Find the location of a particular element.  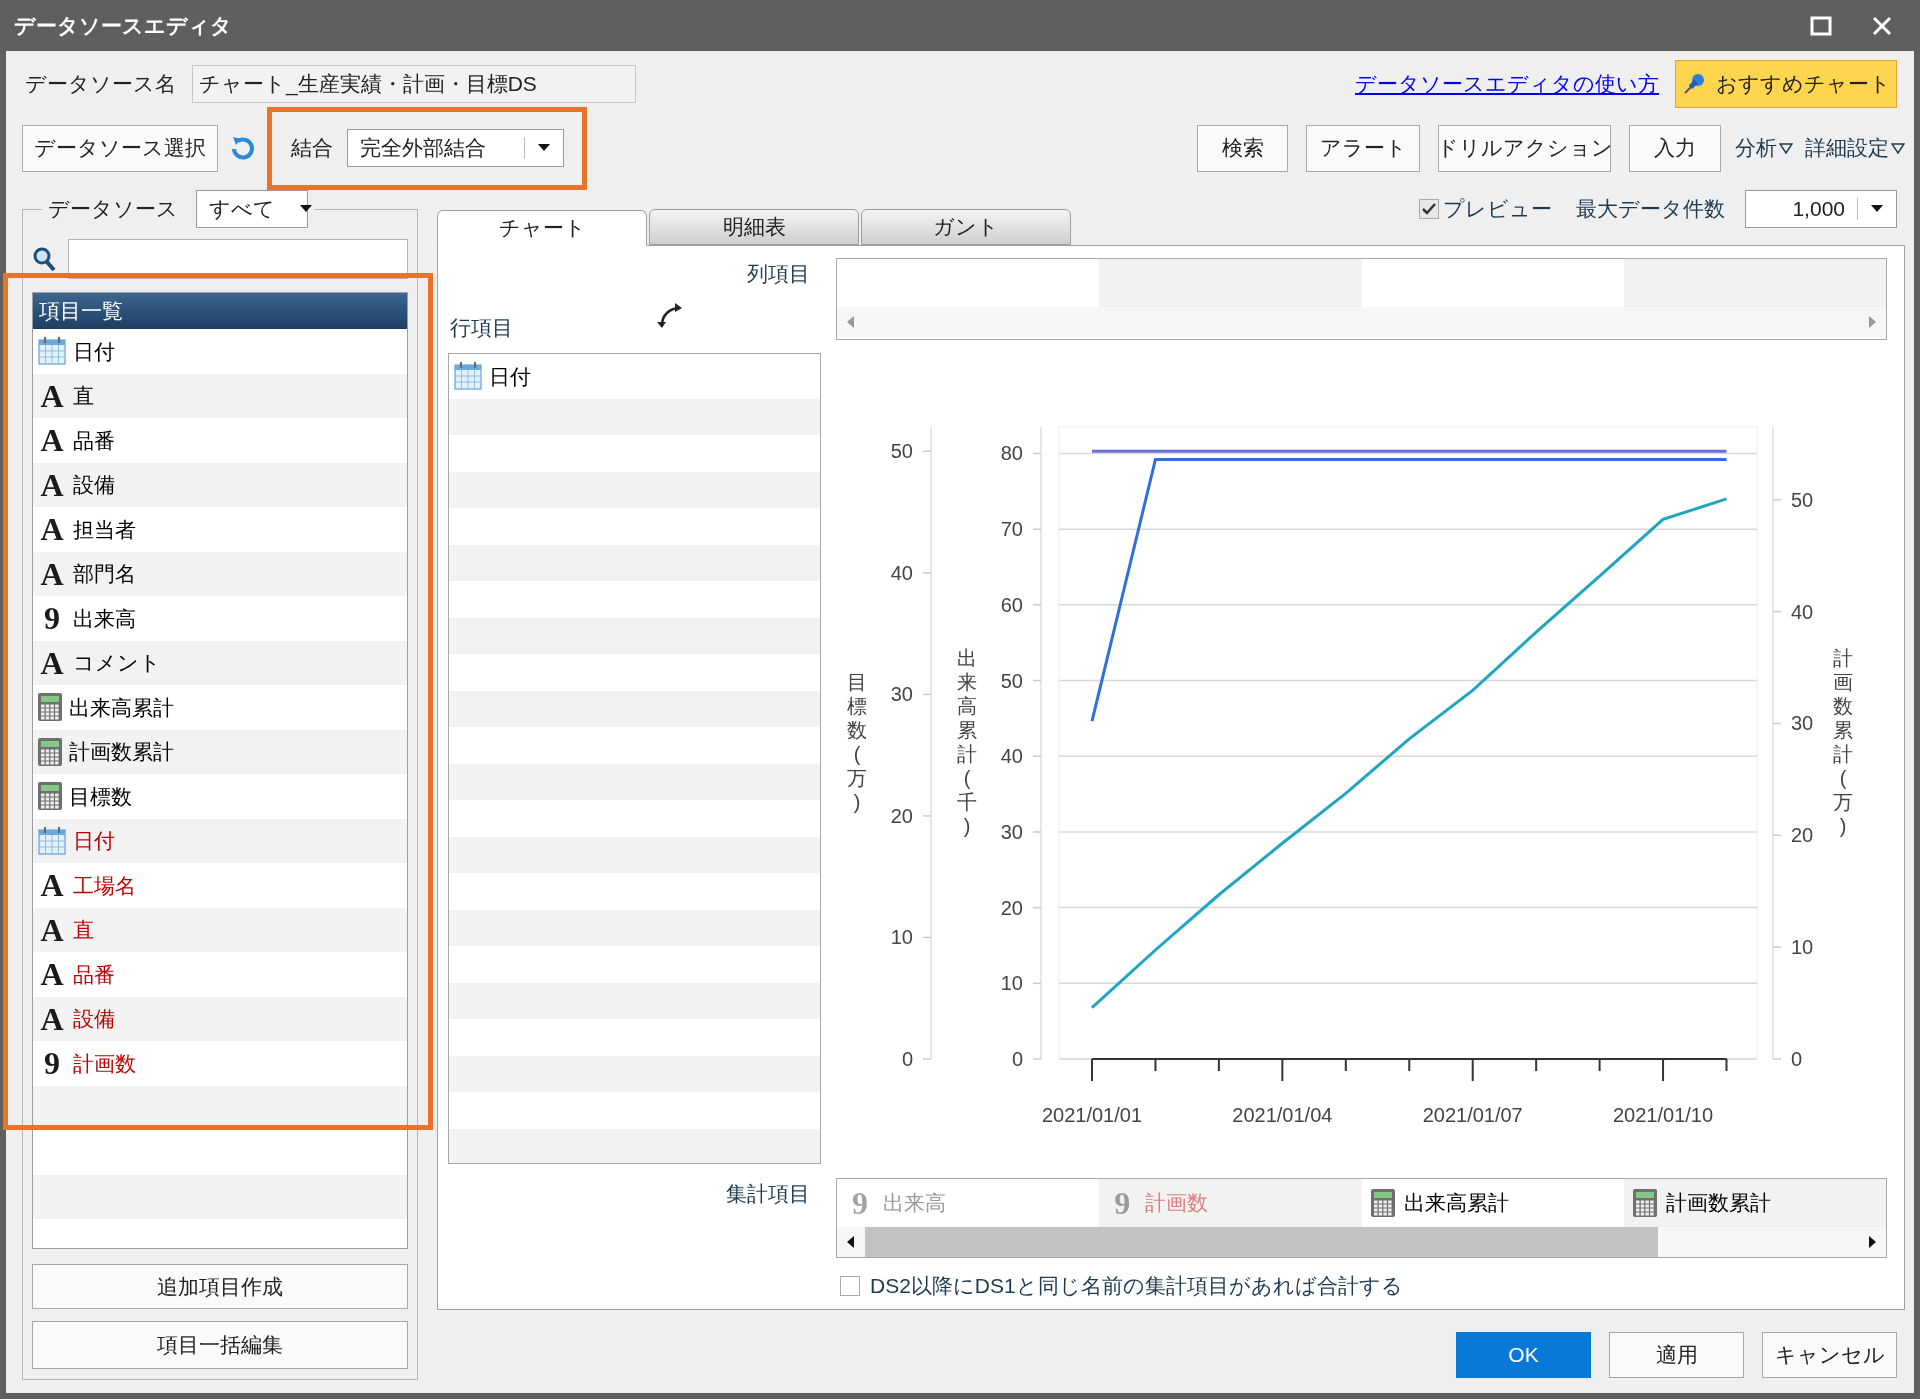

checkbox-label: プレビュー is located at coordinates (1497, 209).